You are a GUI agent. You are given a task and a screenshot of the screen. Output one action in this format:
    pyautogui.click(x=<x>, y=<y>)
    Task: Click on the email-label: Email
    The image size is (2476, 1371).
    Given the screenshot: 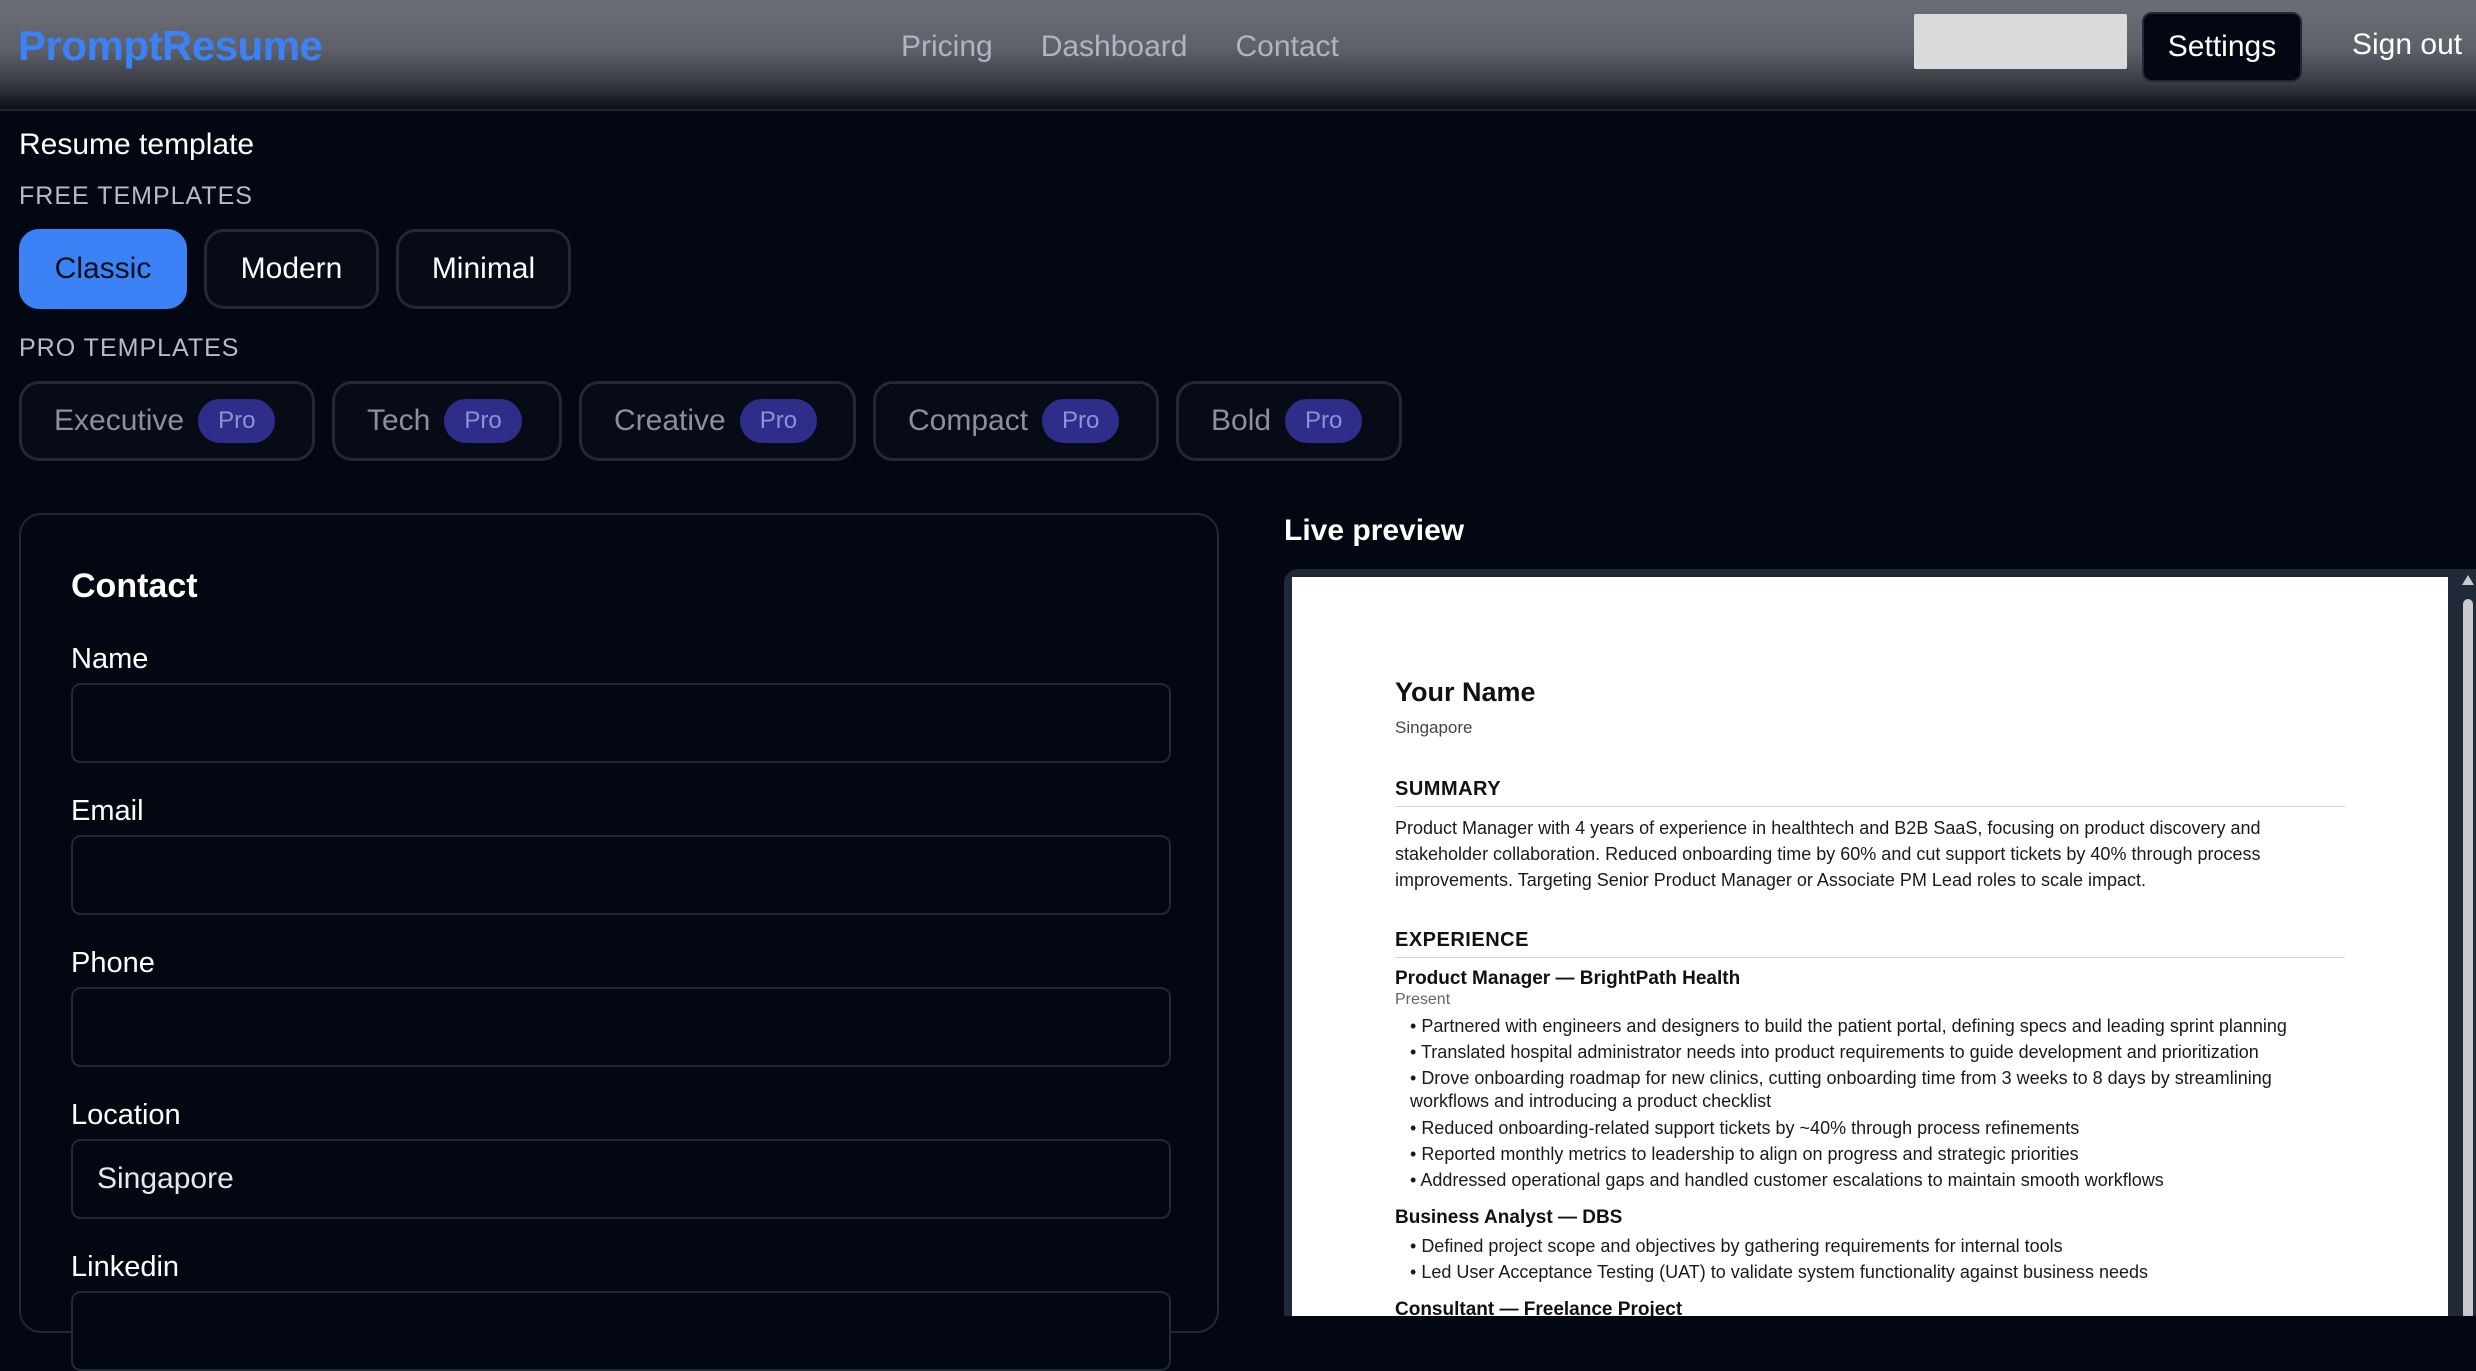 What is the action you would take?
    pyautogui.click(x=107, y=811)
    